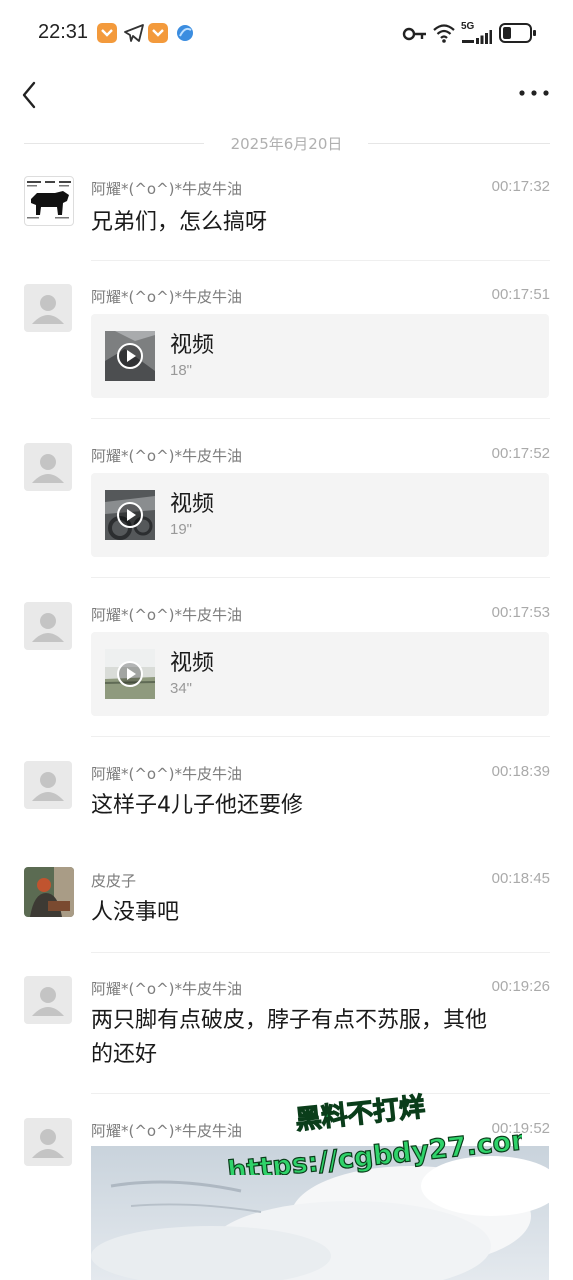  I want to click on signal-icon, so click(477, 37).